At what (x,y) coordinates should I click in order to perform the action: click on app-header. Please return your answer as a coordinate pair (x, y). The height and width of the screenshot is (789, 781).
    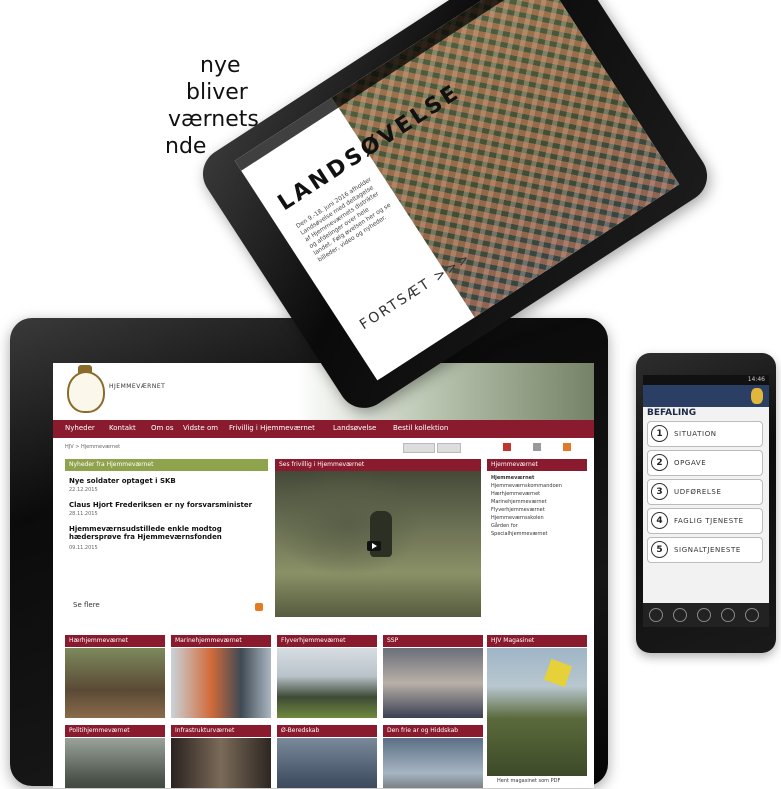
    Looking at the image, I should click on (706, 396).